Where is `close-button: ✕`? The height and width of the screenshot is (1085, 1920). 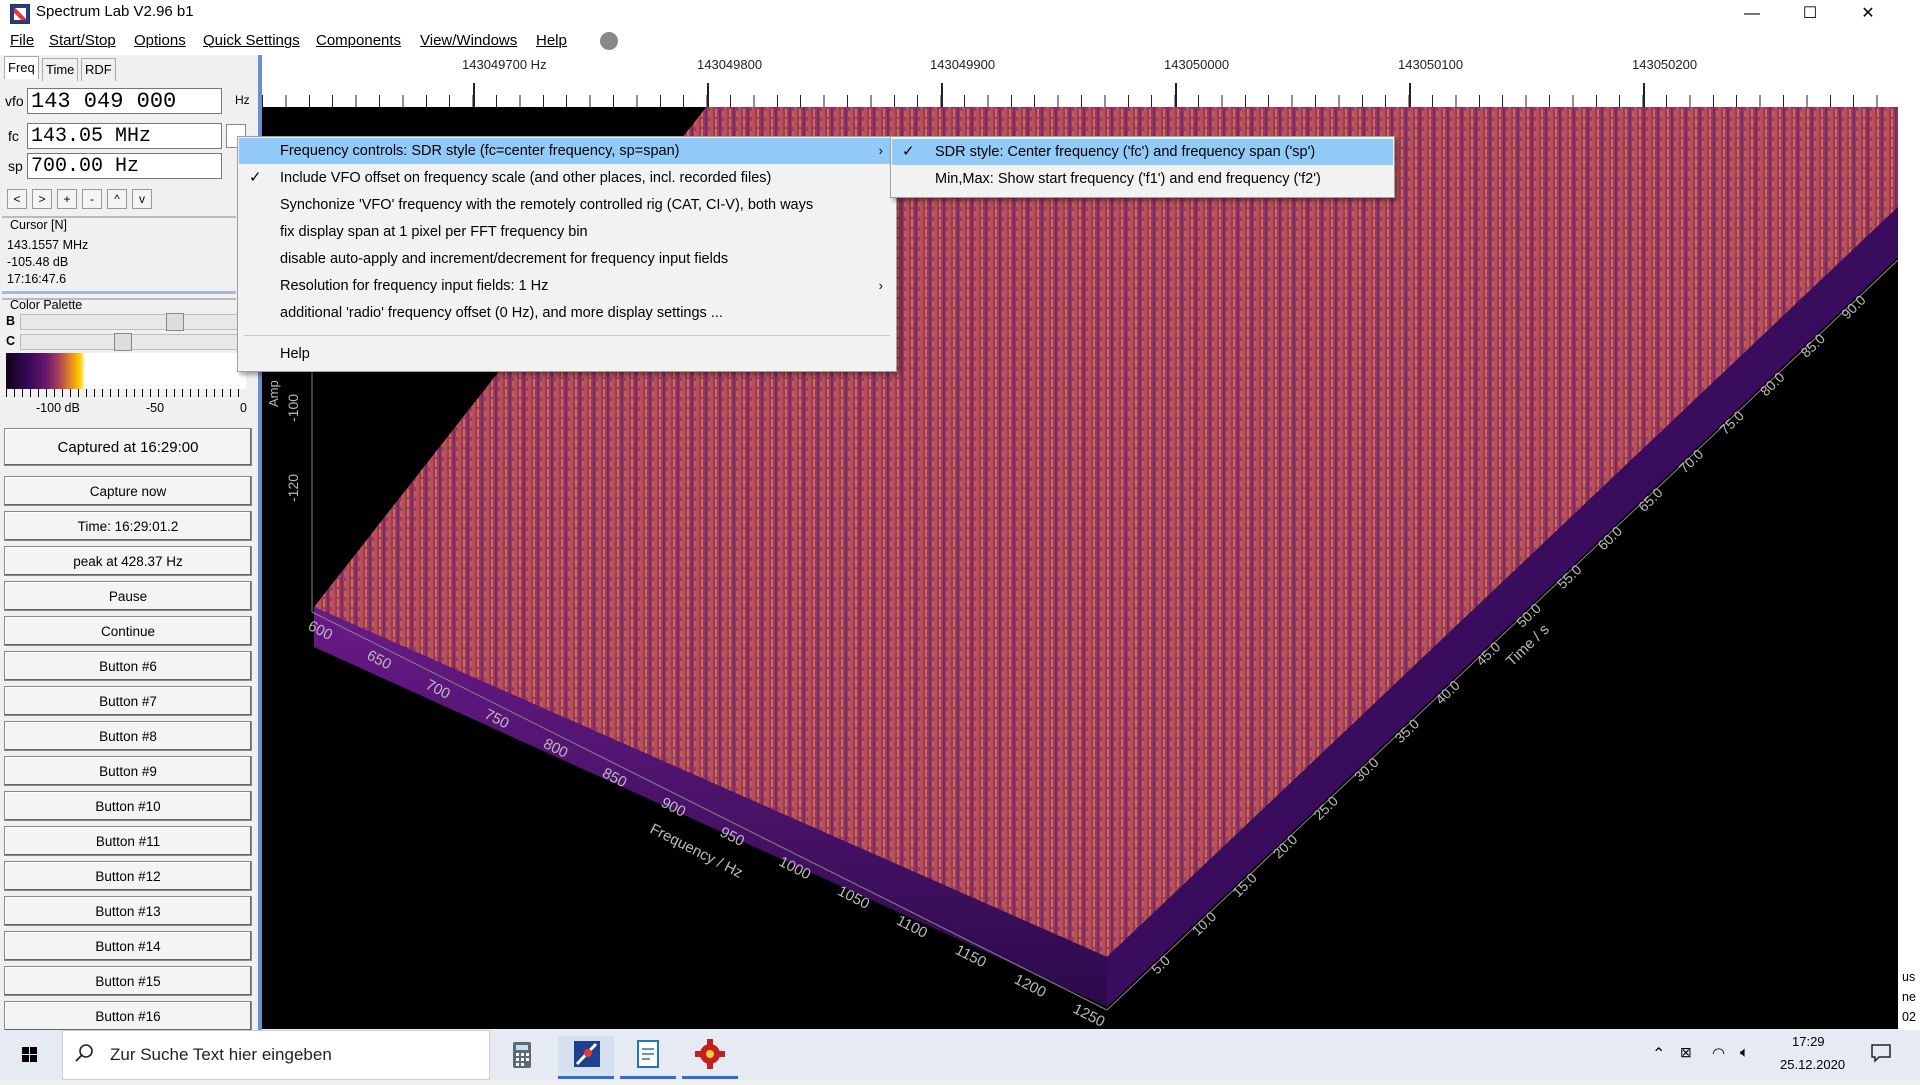
close-button: ✕ is located at coordinates (1868, 13).